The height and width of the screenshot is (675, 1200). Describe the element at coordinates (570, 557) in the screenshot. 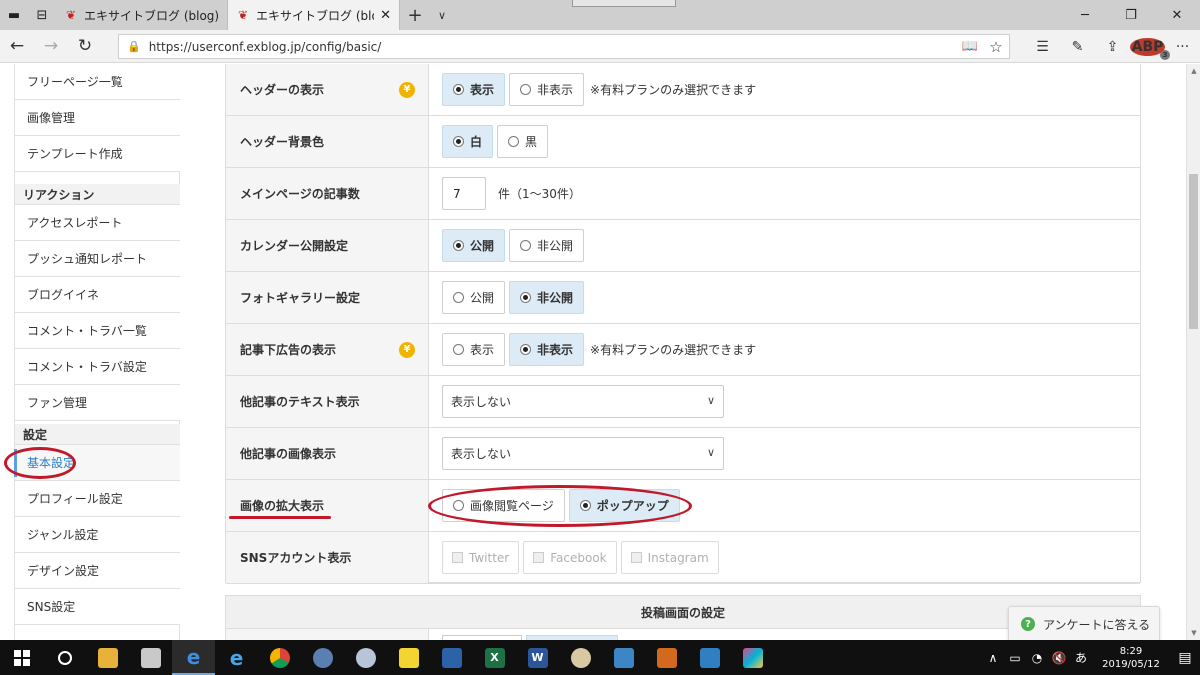

I see `checkbox-facebook: Facebook` at that location.